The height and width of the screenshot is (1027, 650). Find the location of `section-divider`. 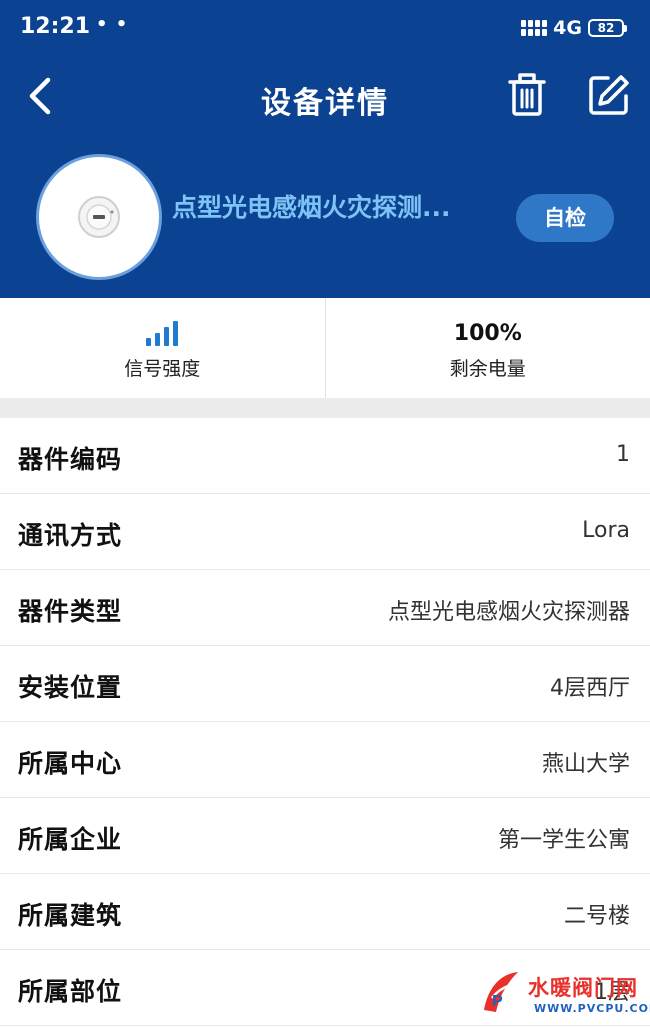

section-divider is located at coordinates (325, 408).